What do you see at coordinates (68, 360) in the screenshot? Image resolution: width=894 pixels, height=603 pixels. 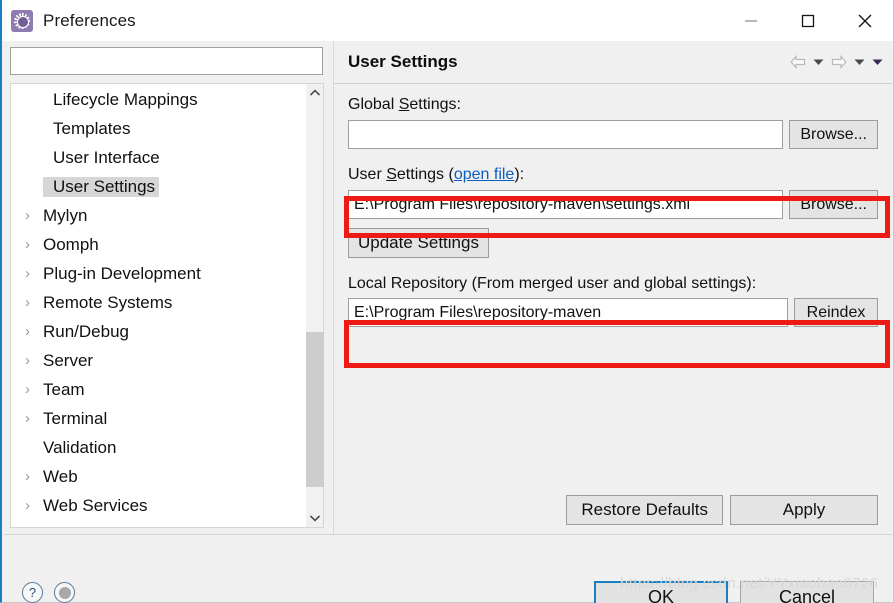 I see `sidebar-item-label: Server` at bounding box center [68, 360].